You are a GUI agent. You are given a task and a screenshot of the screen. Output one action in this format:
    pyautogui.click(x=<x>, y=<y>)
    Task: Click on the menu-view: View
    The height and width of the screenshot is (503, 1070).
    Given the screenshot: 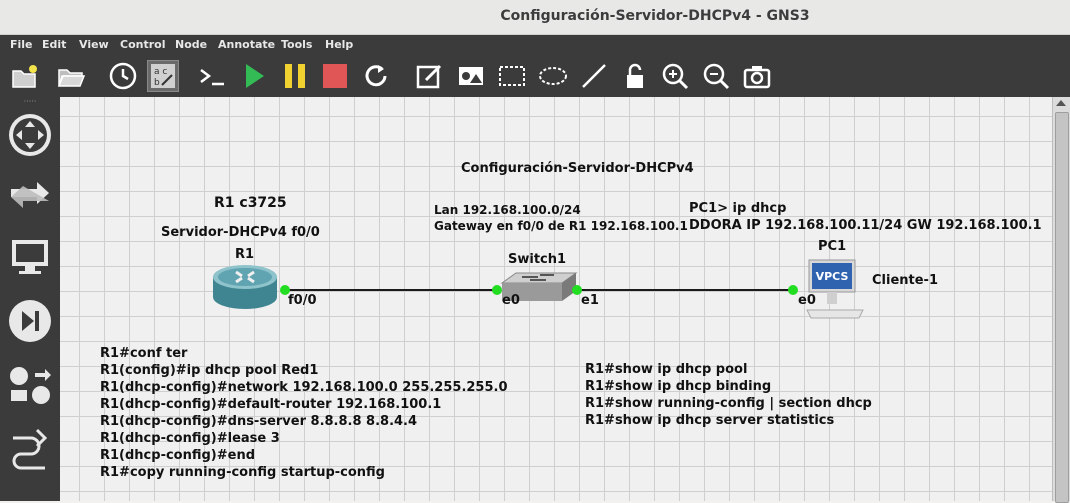 What is the action you would take?
    pyautogui.click(x=94, y=44)
    